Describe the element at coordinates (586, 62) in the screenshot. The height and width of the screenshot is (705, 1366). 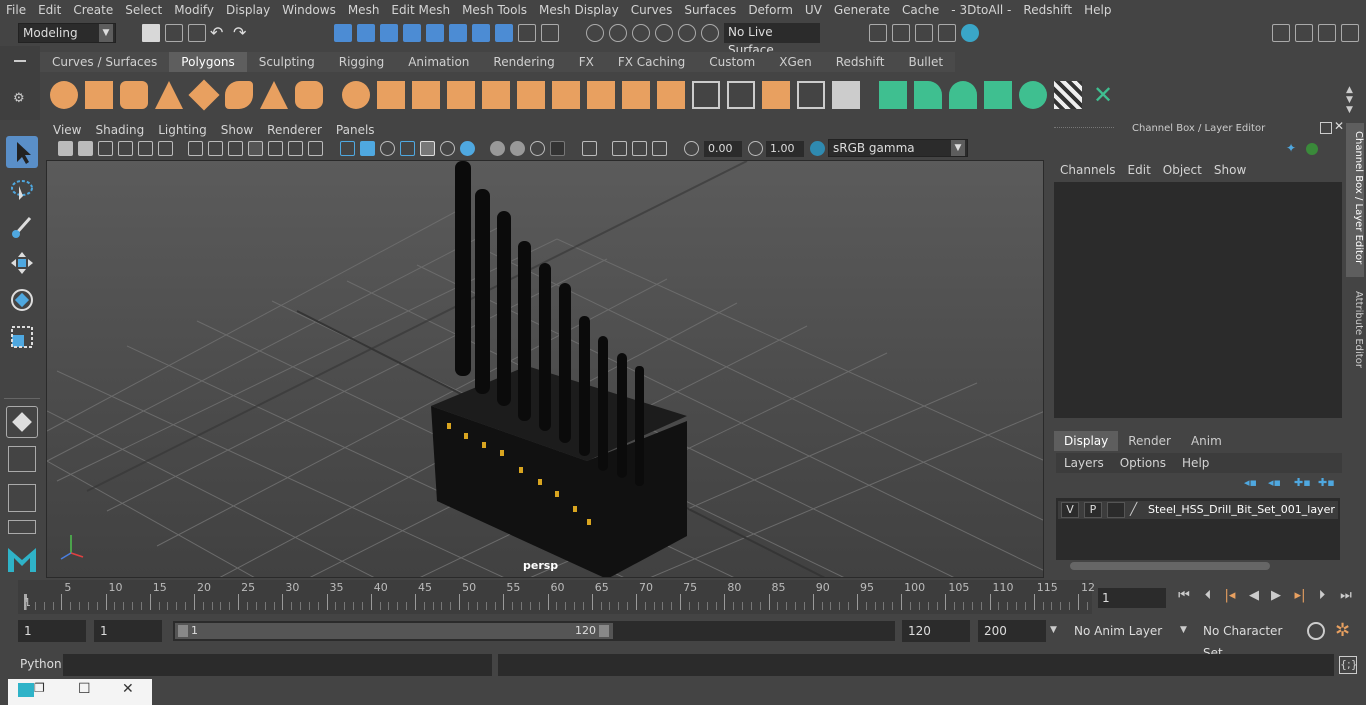
I see `tab-fx: FX` at that location.